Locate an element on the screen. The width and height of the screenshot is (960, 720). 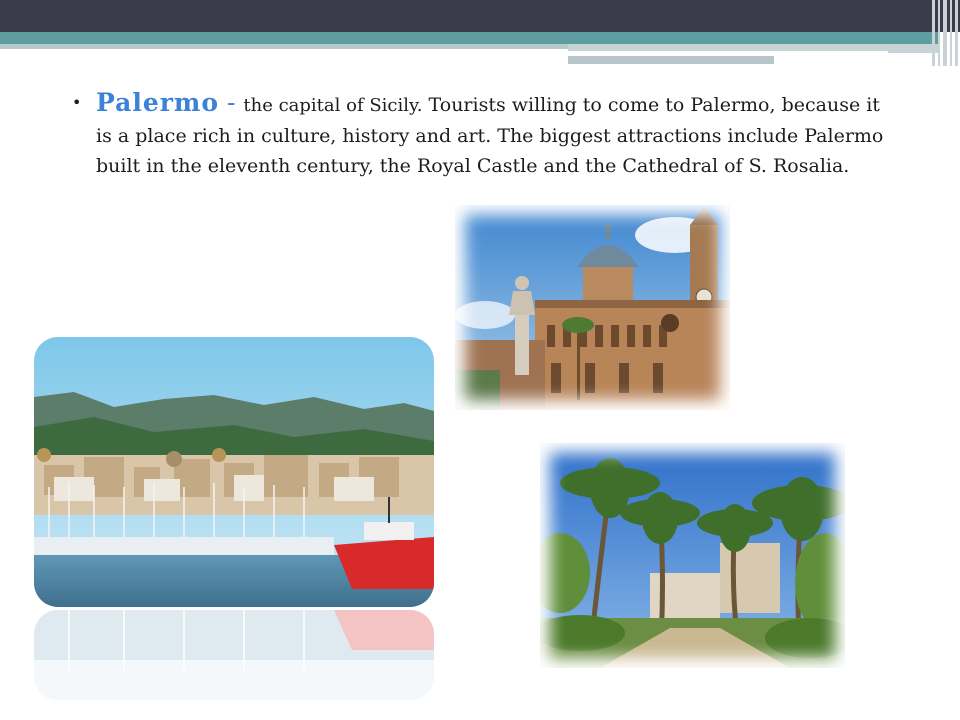
header-vertical-stripes is located at coordinates (945, 33).